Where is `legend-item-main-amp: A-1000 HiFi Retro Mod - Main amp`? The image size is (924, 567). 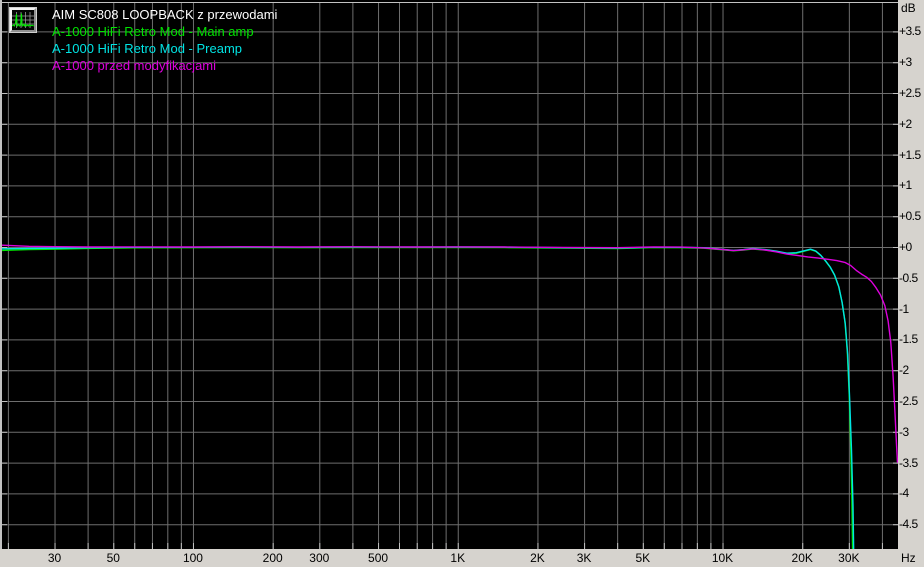
legend-item-main-amp: A-1000 HiFi Retro Mod - Main amp is located at coordinates (153, 31).